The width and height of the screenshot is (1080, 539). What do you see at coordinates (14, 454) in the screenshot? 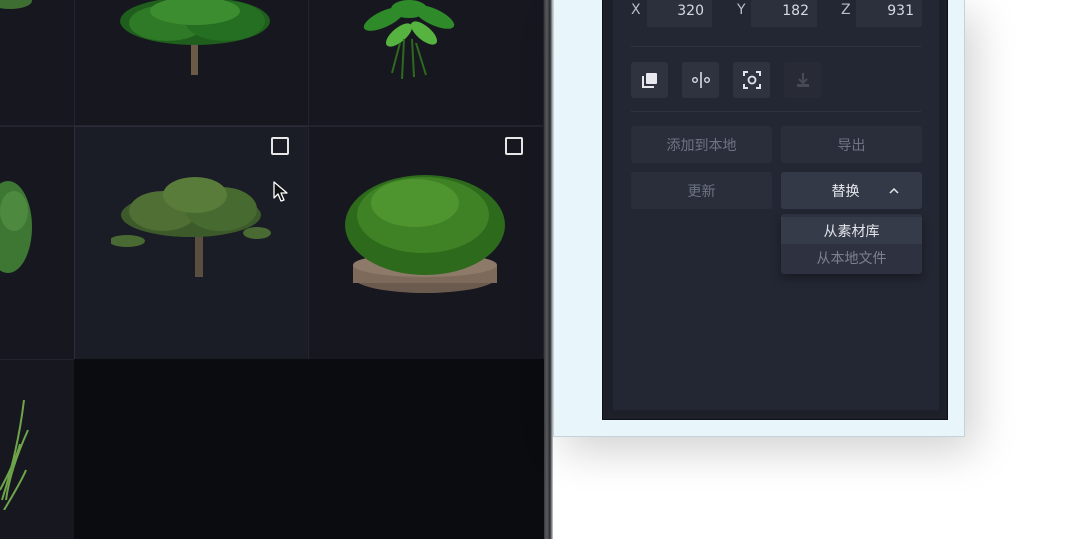
I see `grass-thumbnail` at bounding box center [14, 454].